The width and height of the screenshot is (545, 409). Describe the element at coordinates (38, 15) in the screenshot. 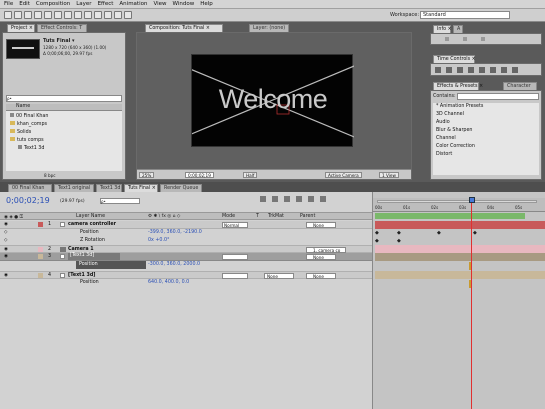

I see `rotate-tool-icon` at that location.